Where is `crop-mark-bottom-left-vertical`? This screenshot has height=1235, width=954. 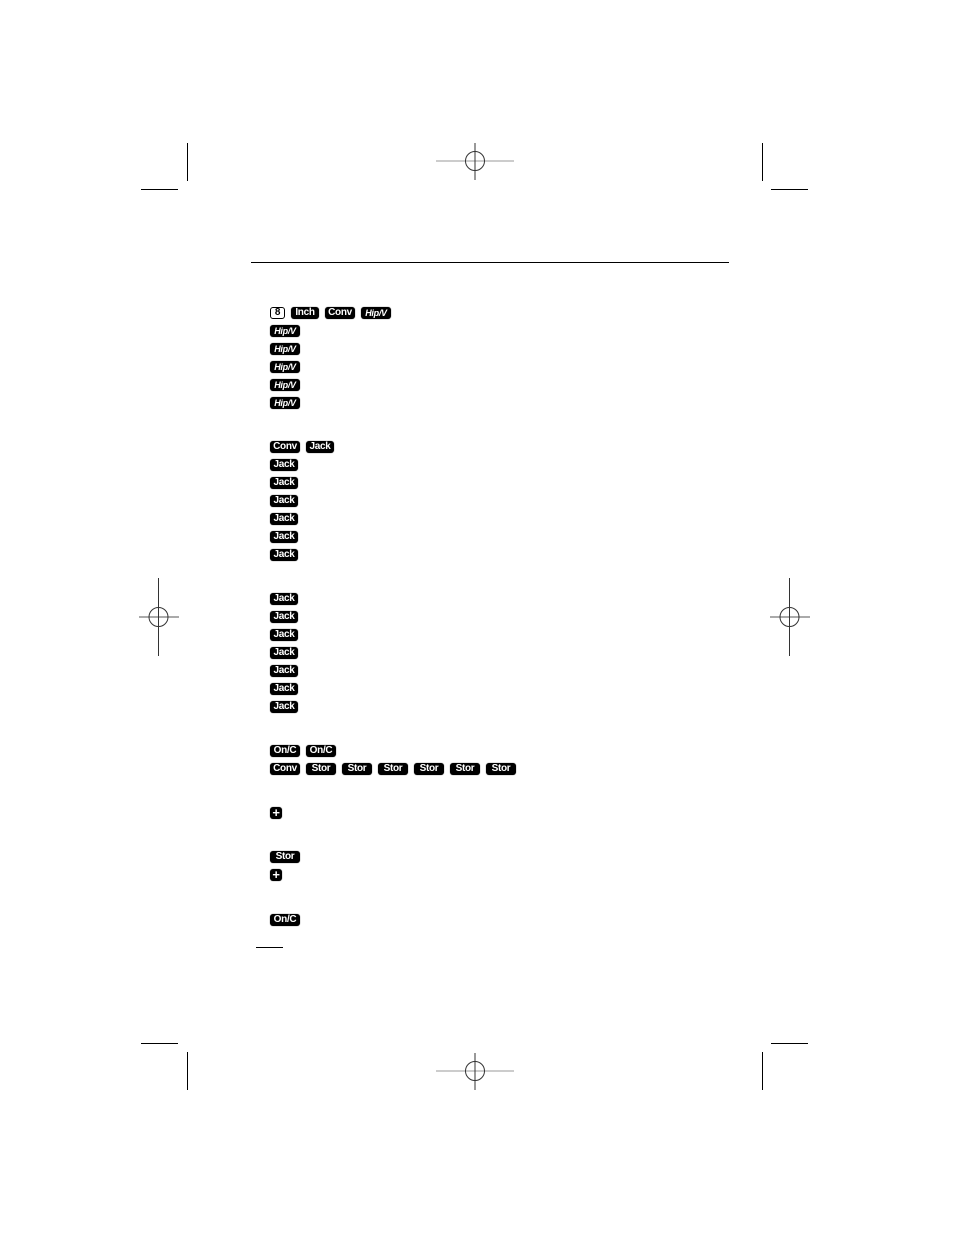
crop-mark-bottom-left-vertical is located at coordinates (187, 1071).